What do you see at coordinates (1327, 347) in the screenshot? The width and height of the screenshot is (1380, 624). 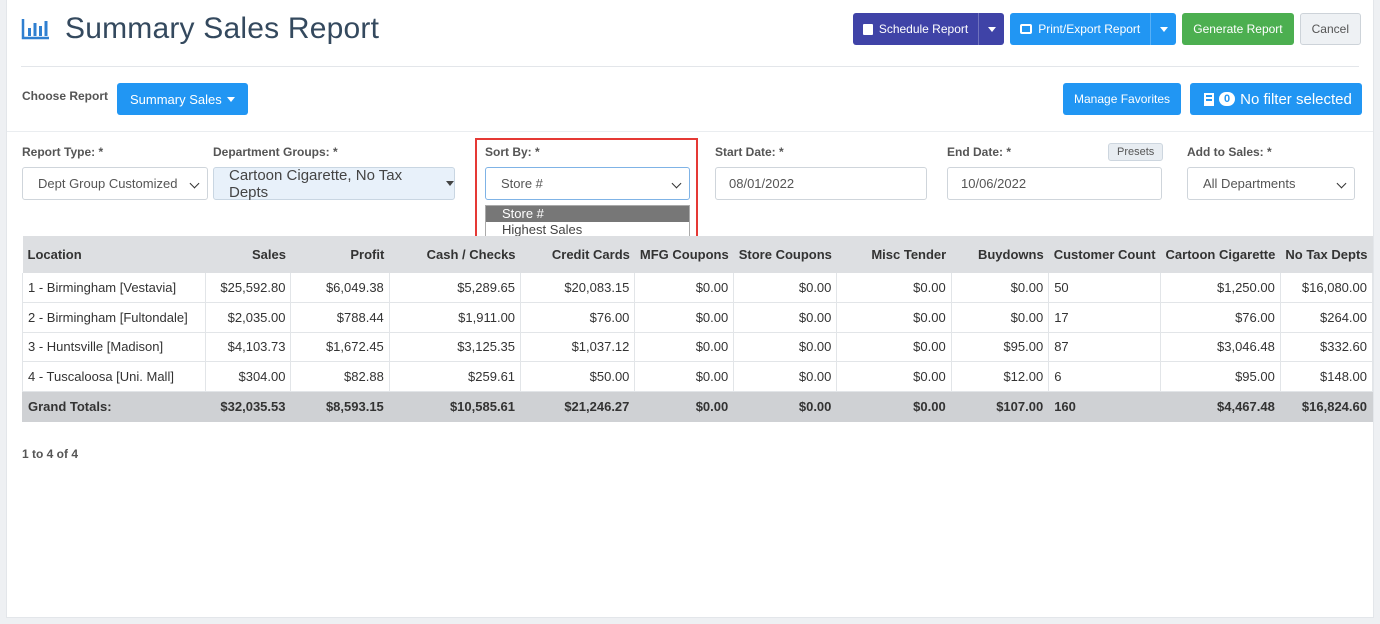 I see `table-cell: $332.60` at bounding box center [1327, 347].